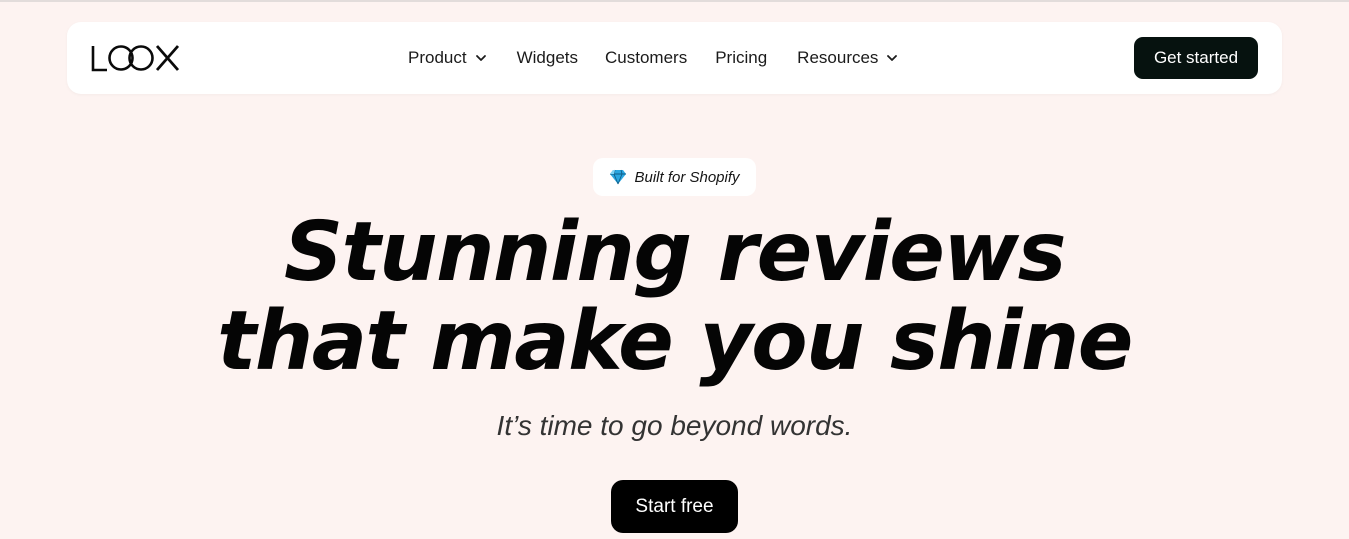  I want to click on start-free-button: Start free, so click(674, 506).